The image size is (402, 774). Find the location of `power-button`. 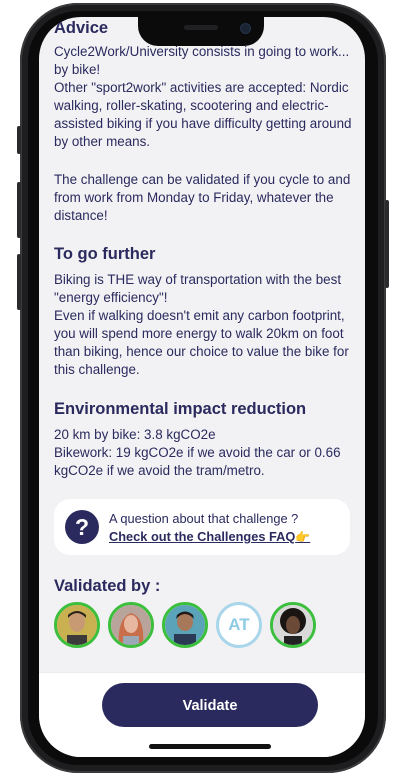

power-button is located at coordinates (387, 244).